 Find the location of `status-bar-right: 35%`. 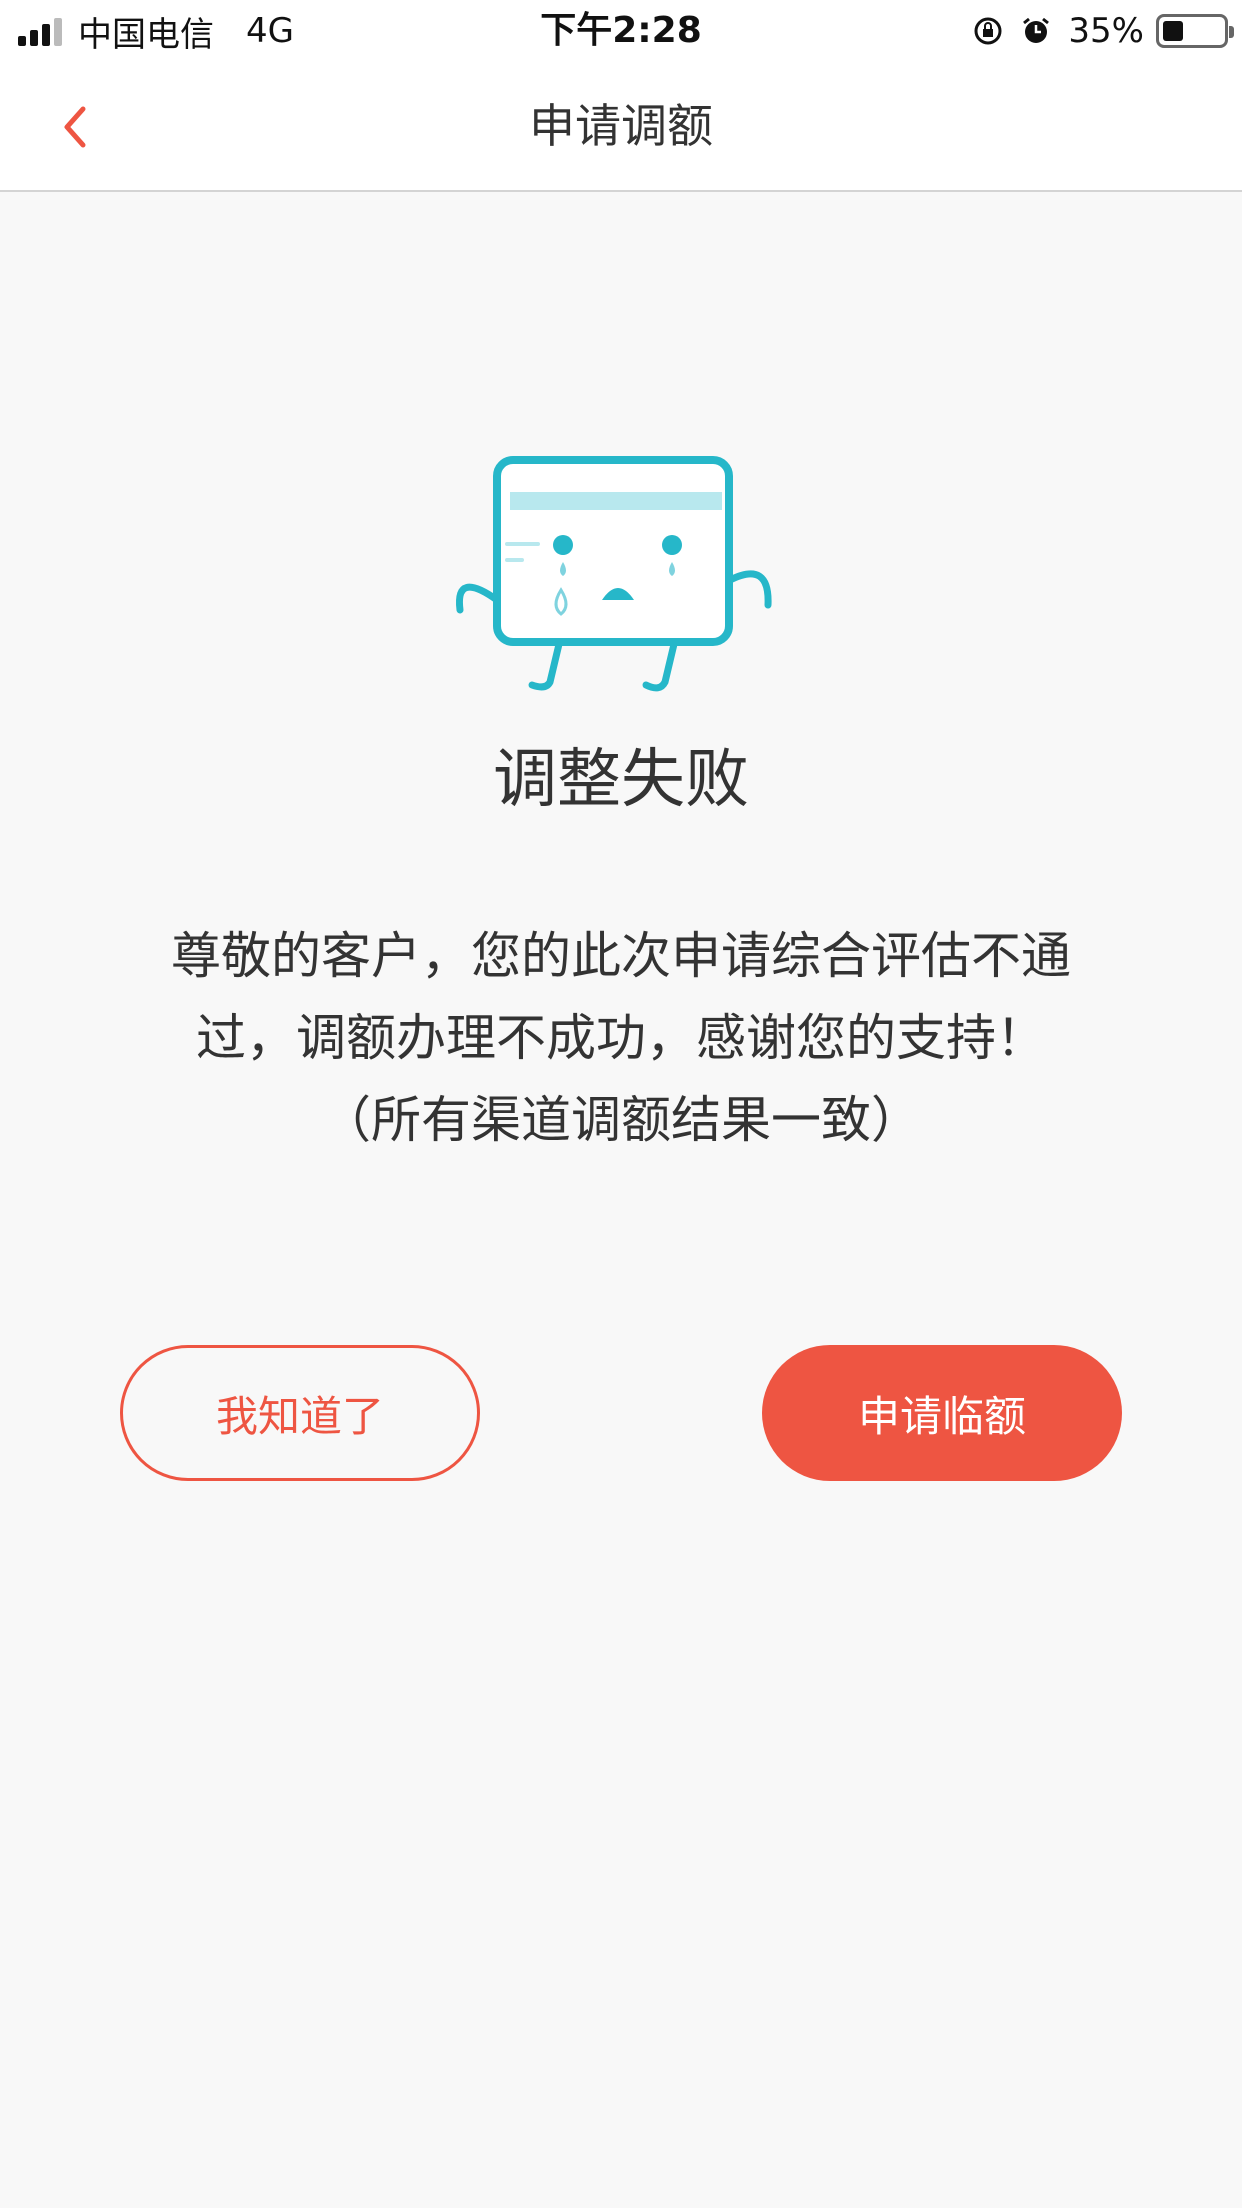

status-bar-right: 35% is located at coordinates (1103, 31).